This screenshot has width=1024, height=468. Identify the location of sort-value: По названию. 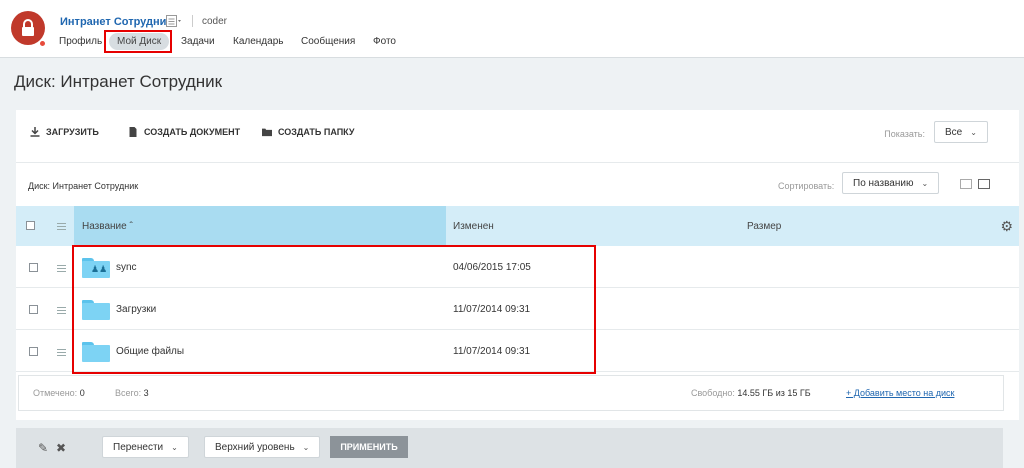
(883, 183).